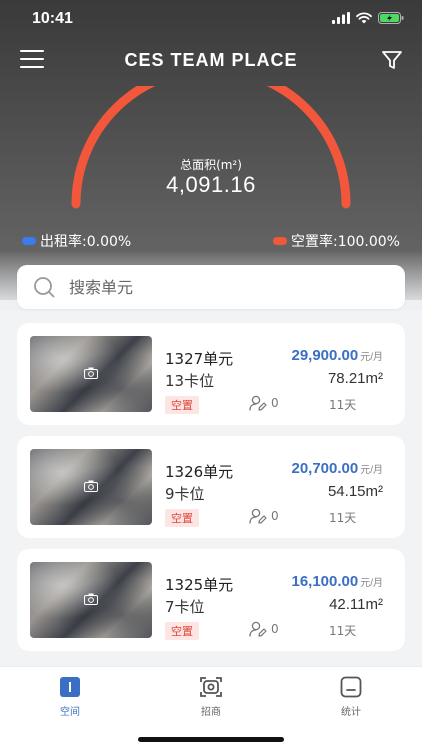 This screenshot has width=422, height=750. What do you see at coordinates (211, 687) in the screenshot?
I see `scan-icon` at bounding box center [211, 687].